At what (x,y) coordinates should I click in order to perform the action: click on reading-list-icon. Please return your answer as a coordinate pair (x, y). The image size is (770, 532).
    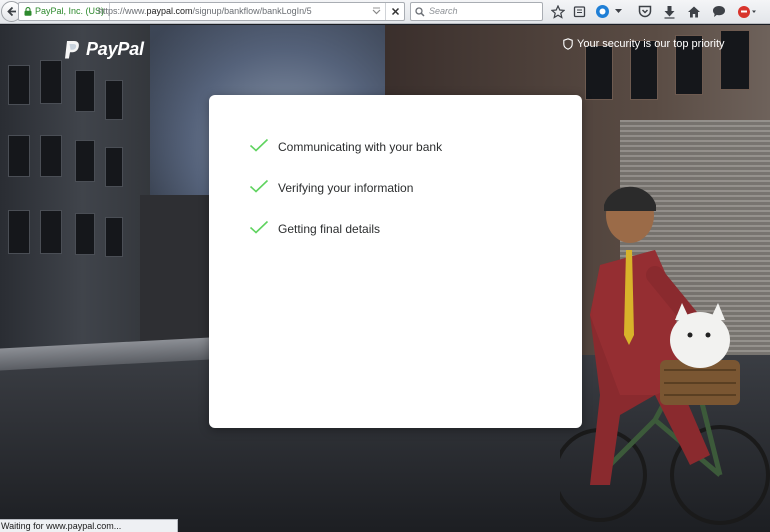
    Looking at the image, I should click on (579, 11).